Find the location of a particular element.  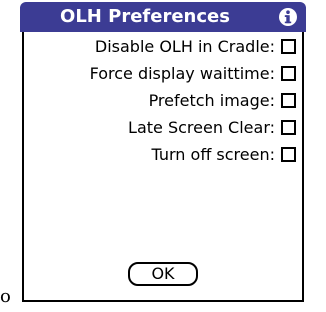

pref-label: Prefetch image: is located at coordinates (211, 100).